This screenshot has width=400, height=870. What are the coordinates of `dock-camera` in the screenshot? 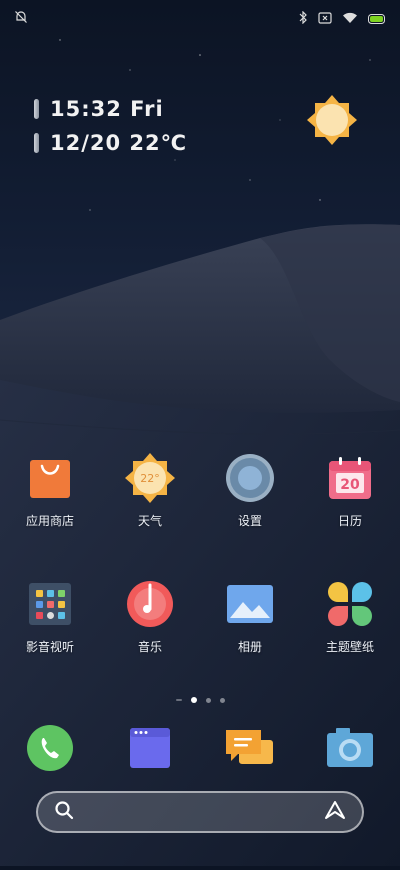 It's located at (350, 748).